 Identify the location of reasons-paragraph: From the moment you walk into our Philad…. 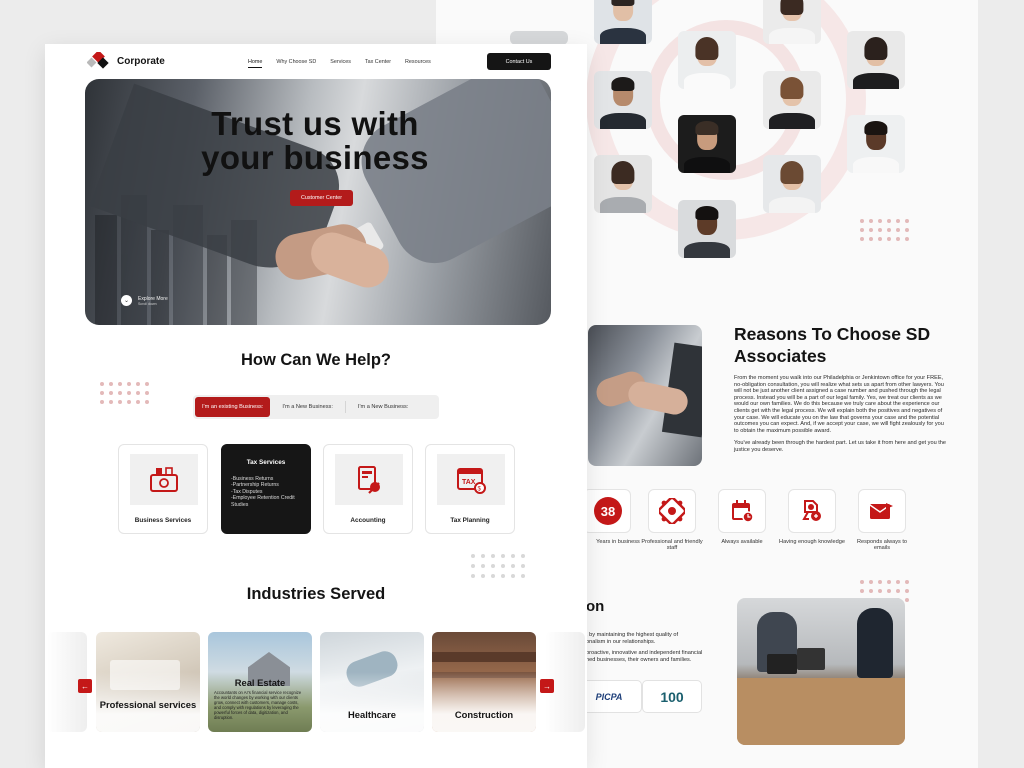
(839, 404).